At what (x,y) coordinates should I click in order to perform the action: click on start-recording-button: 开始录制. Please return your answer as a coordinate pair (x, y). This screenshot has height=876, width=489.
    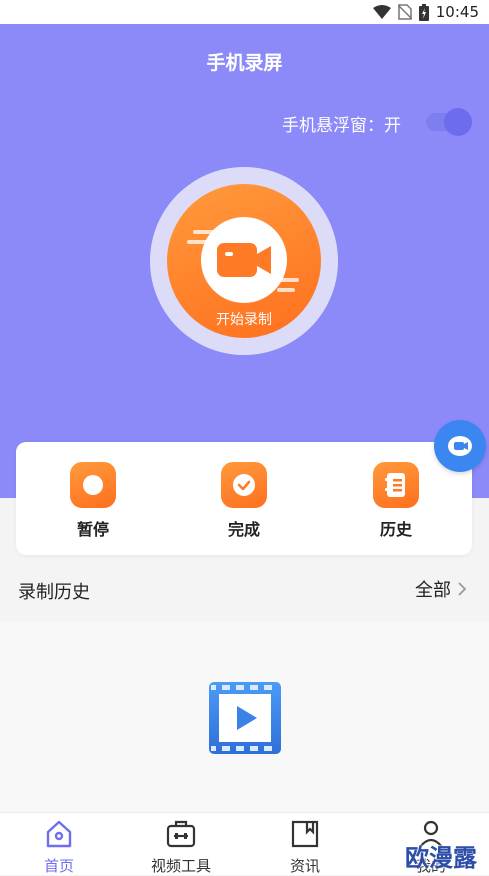
    Looking at the image, I should click on (244, 261).